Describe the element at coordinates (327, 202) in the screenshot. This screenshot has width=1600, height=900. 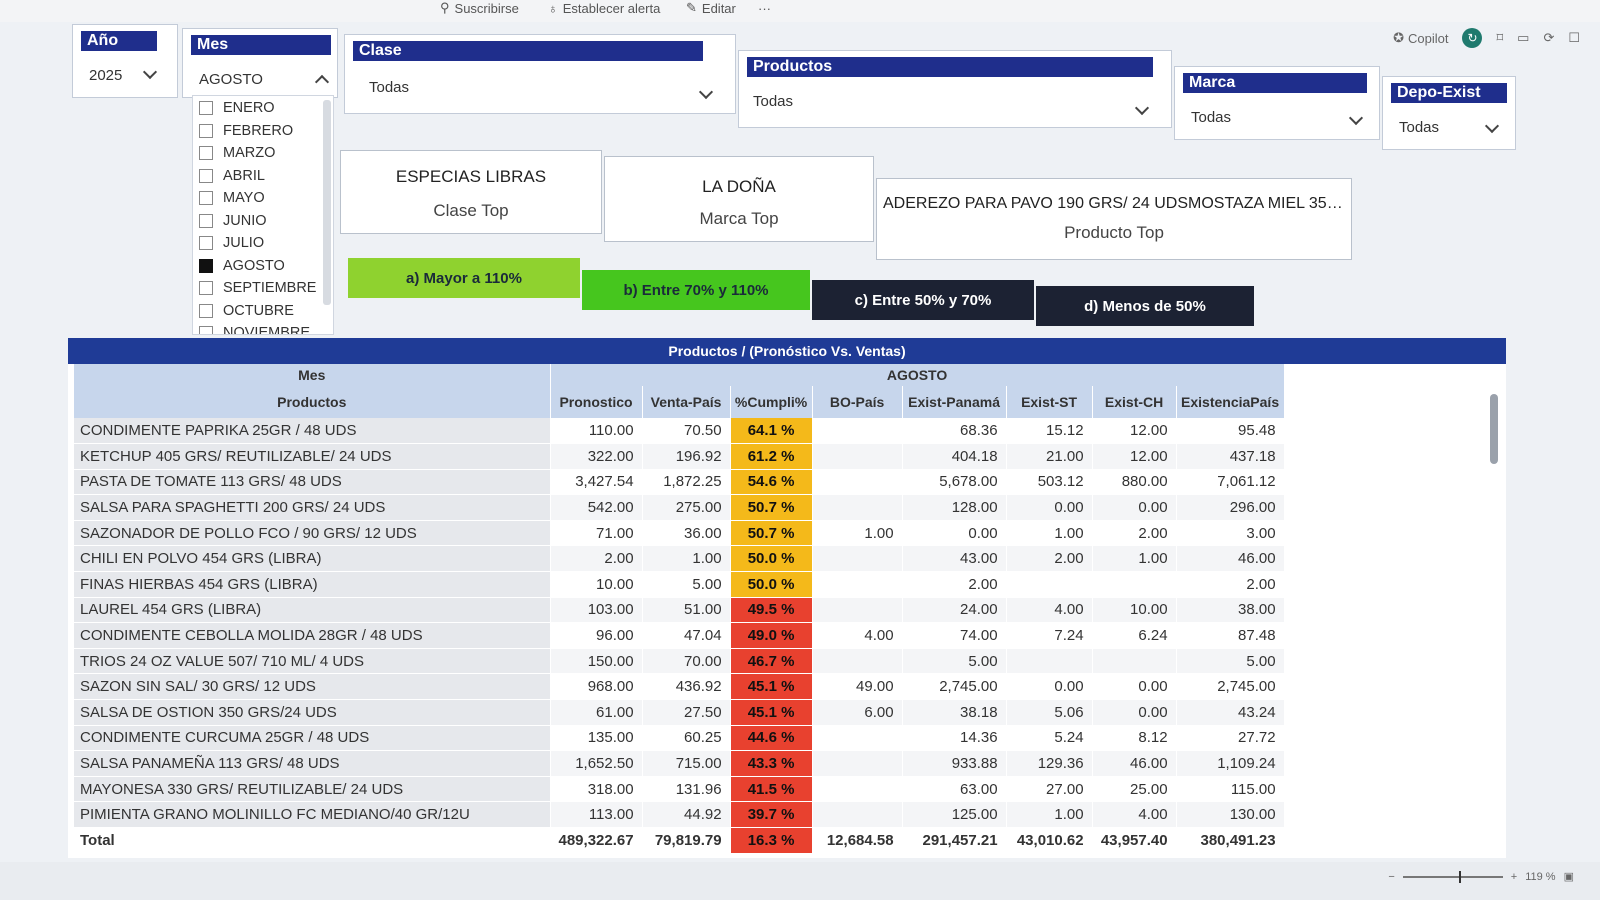
I see `dropdown-scrollbar` at that location.